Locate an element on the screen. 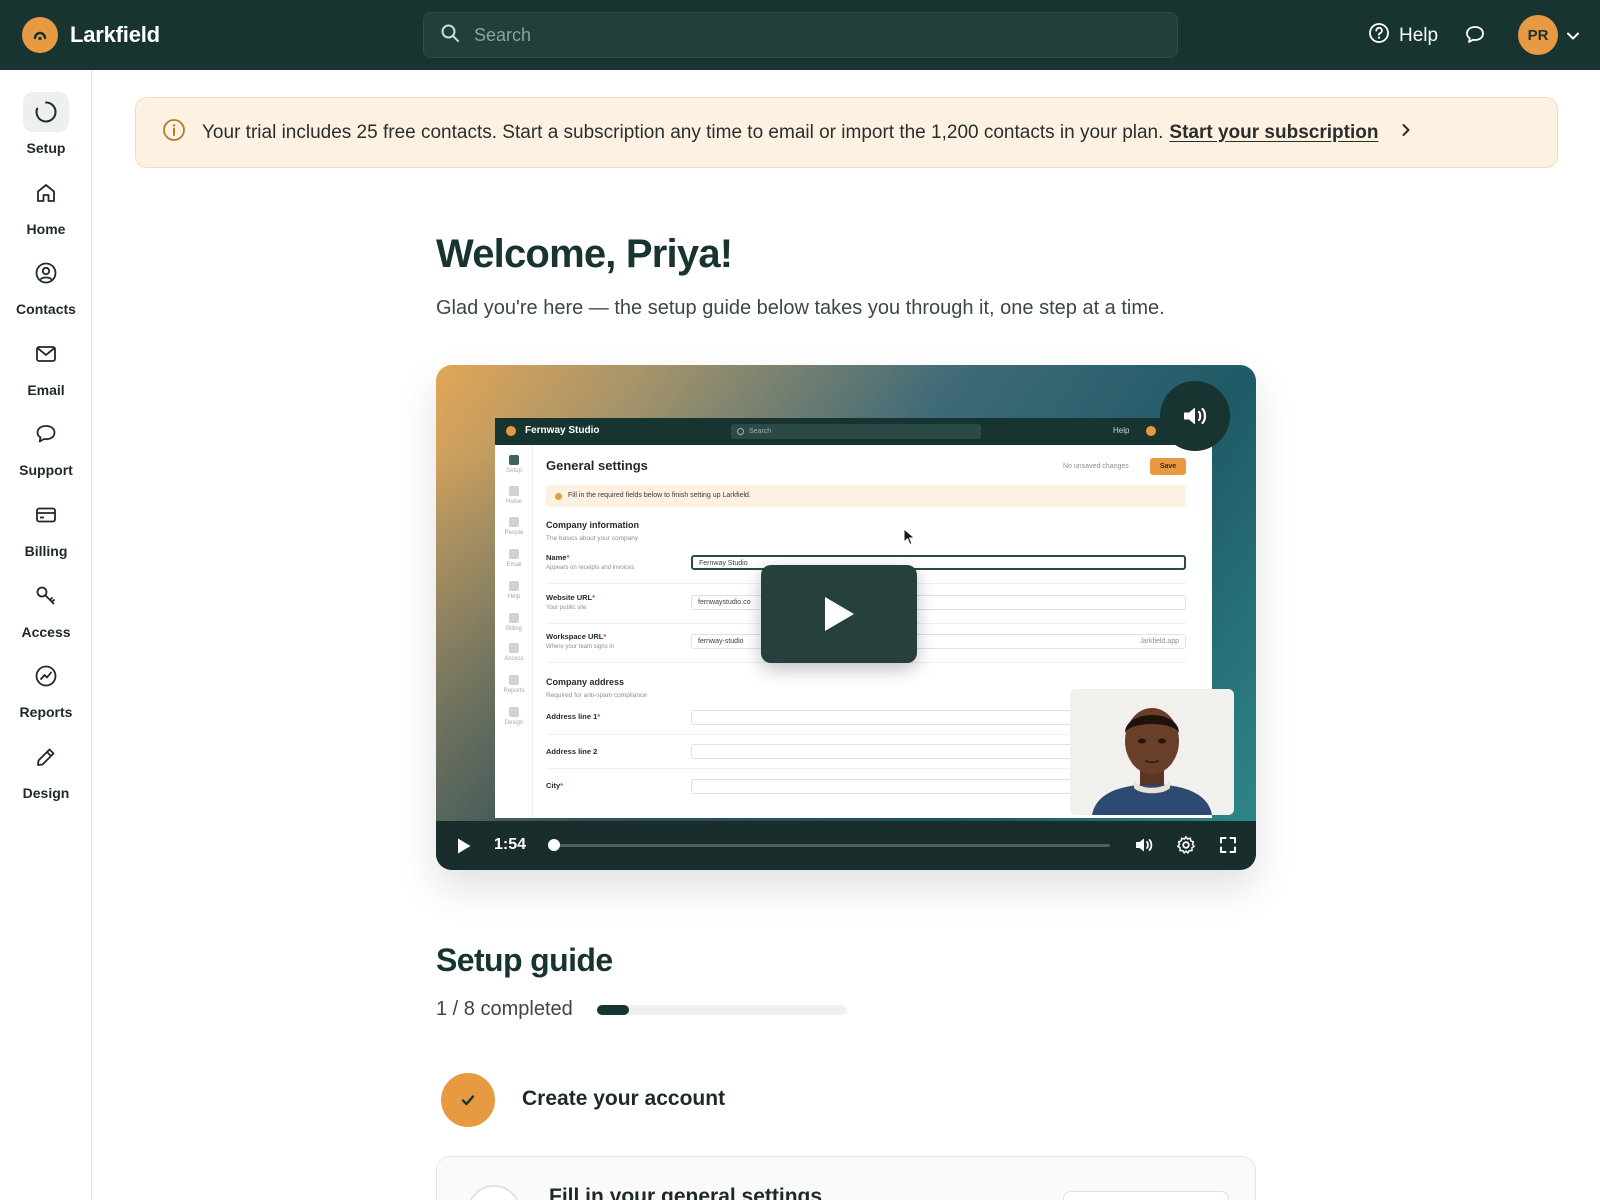 The image size is (1600, 1200). sidebar-item-label: Setup is located at coordinates (46, 148).